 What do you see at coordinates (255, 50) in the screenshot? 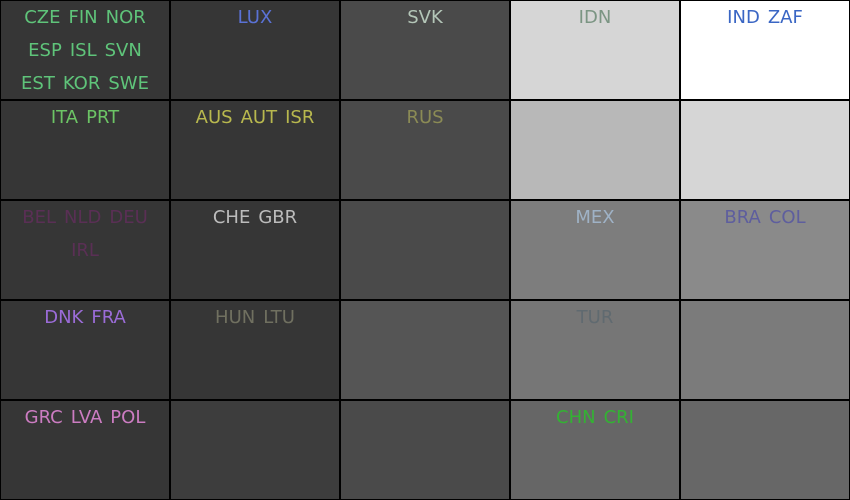
I see `heatmap-cell: LUX` at bounding box center [255, 50].